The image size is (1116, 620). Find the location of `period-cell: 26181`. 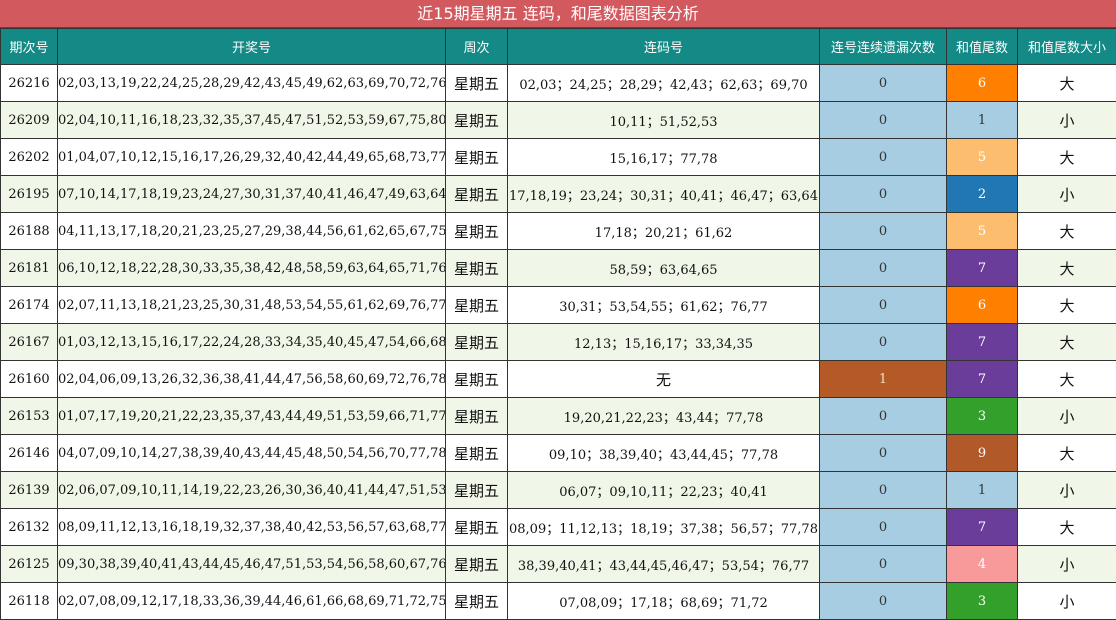

period-cell: 26181 is located at coordinates (29, 268).